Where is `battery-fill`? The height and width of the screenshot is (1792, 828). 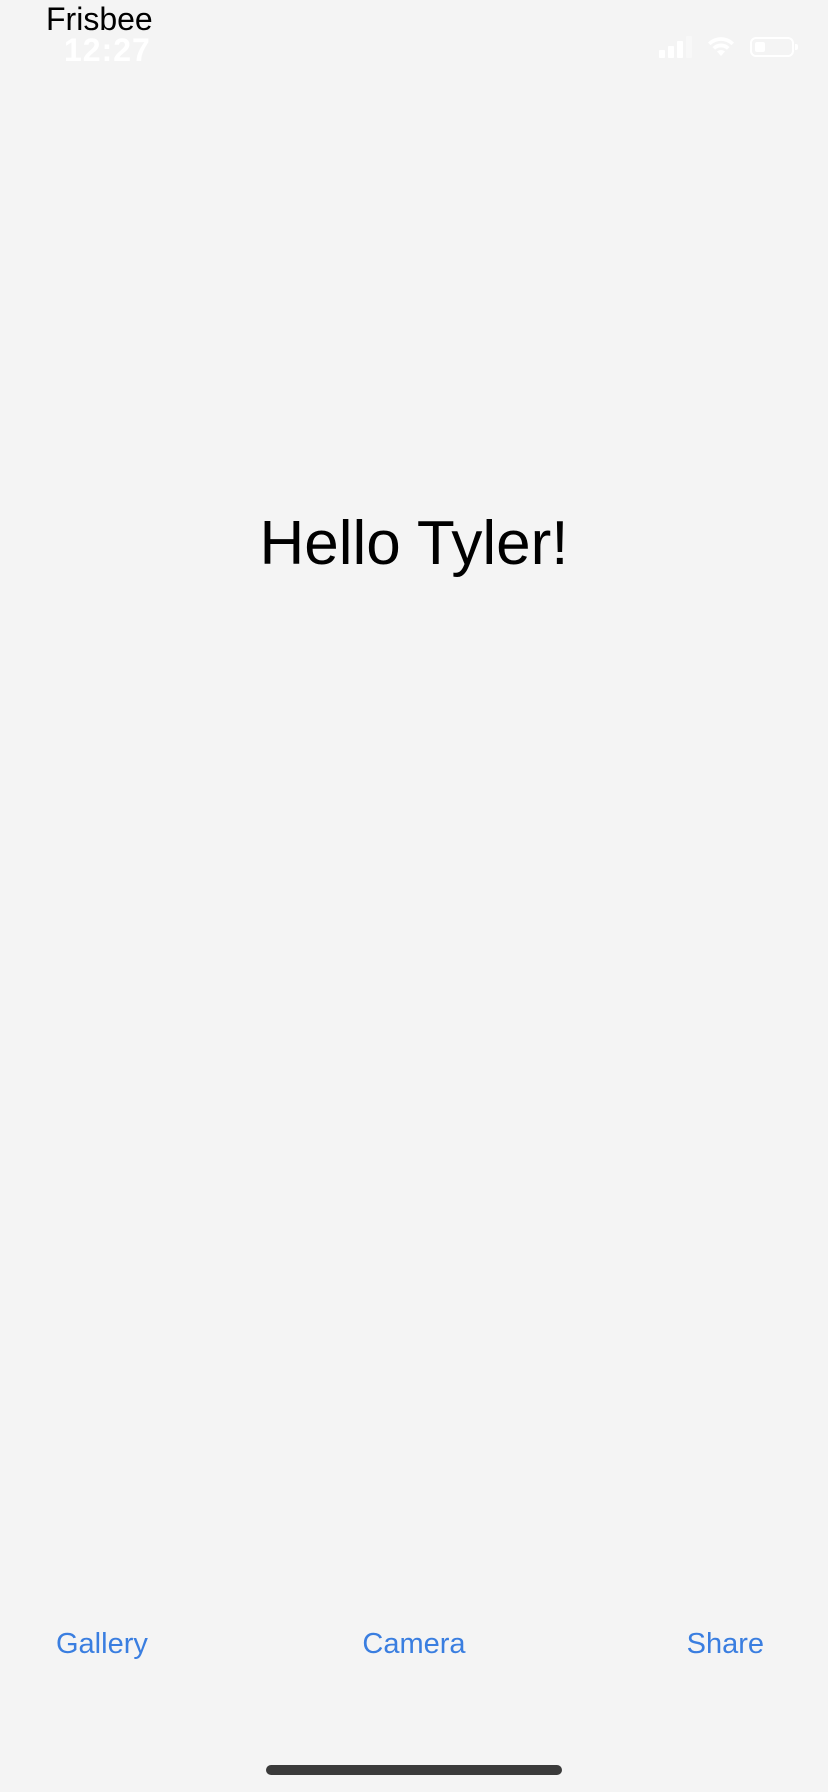
battery-fill is located at coordinates (760, 47).